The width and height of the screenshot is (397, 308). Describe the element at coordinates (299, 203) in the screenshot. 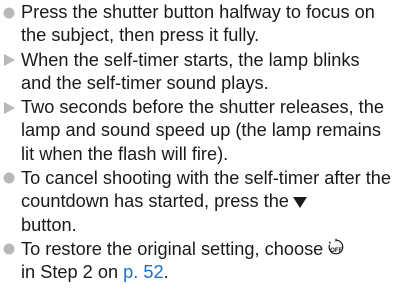

I see `down-triangle-icon` at that location.